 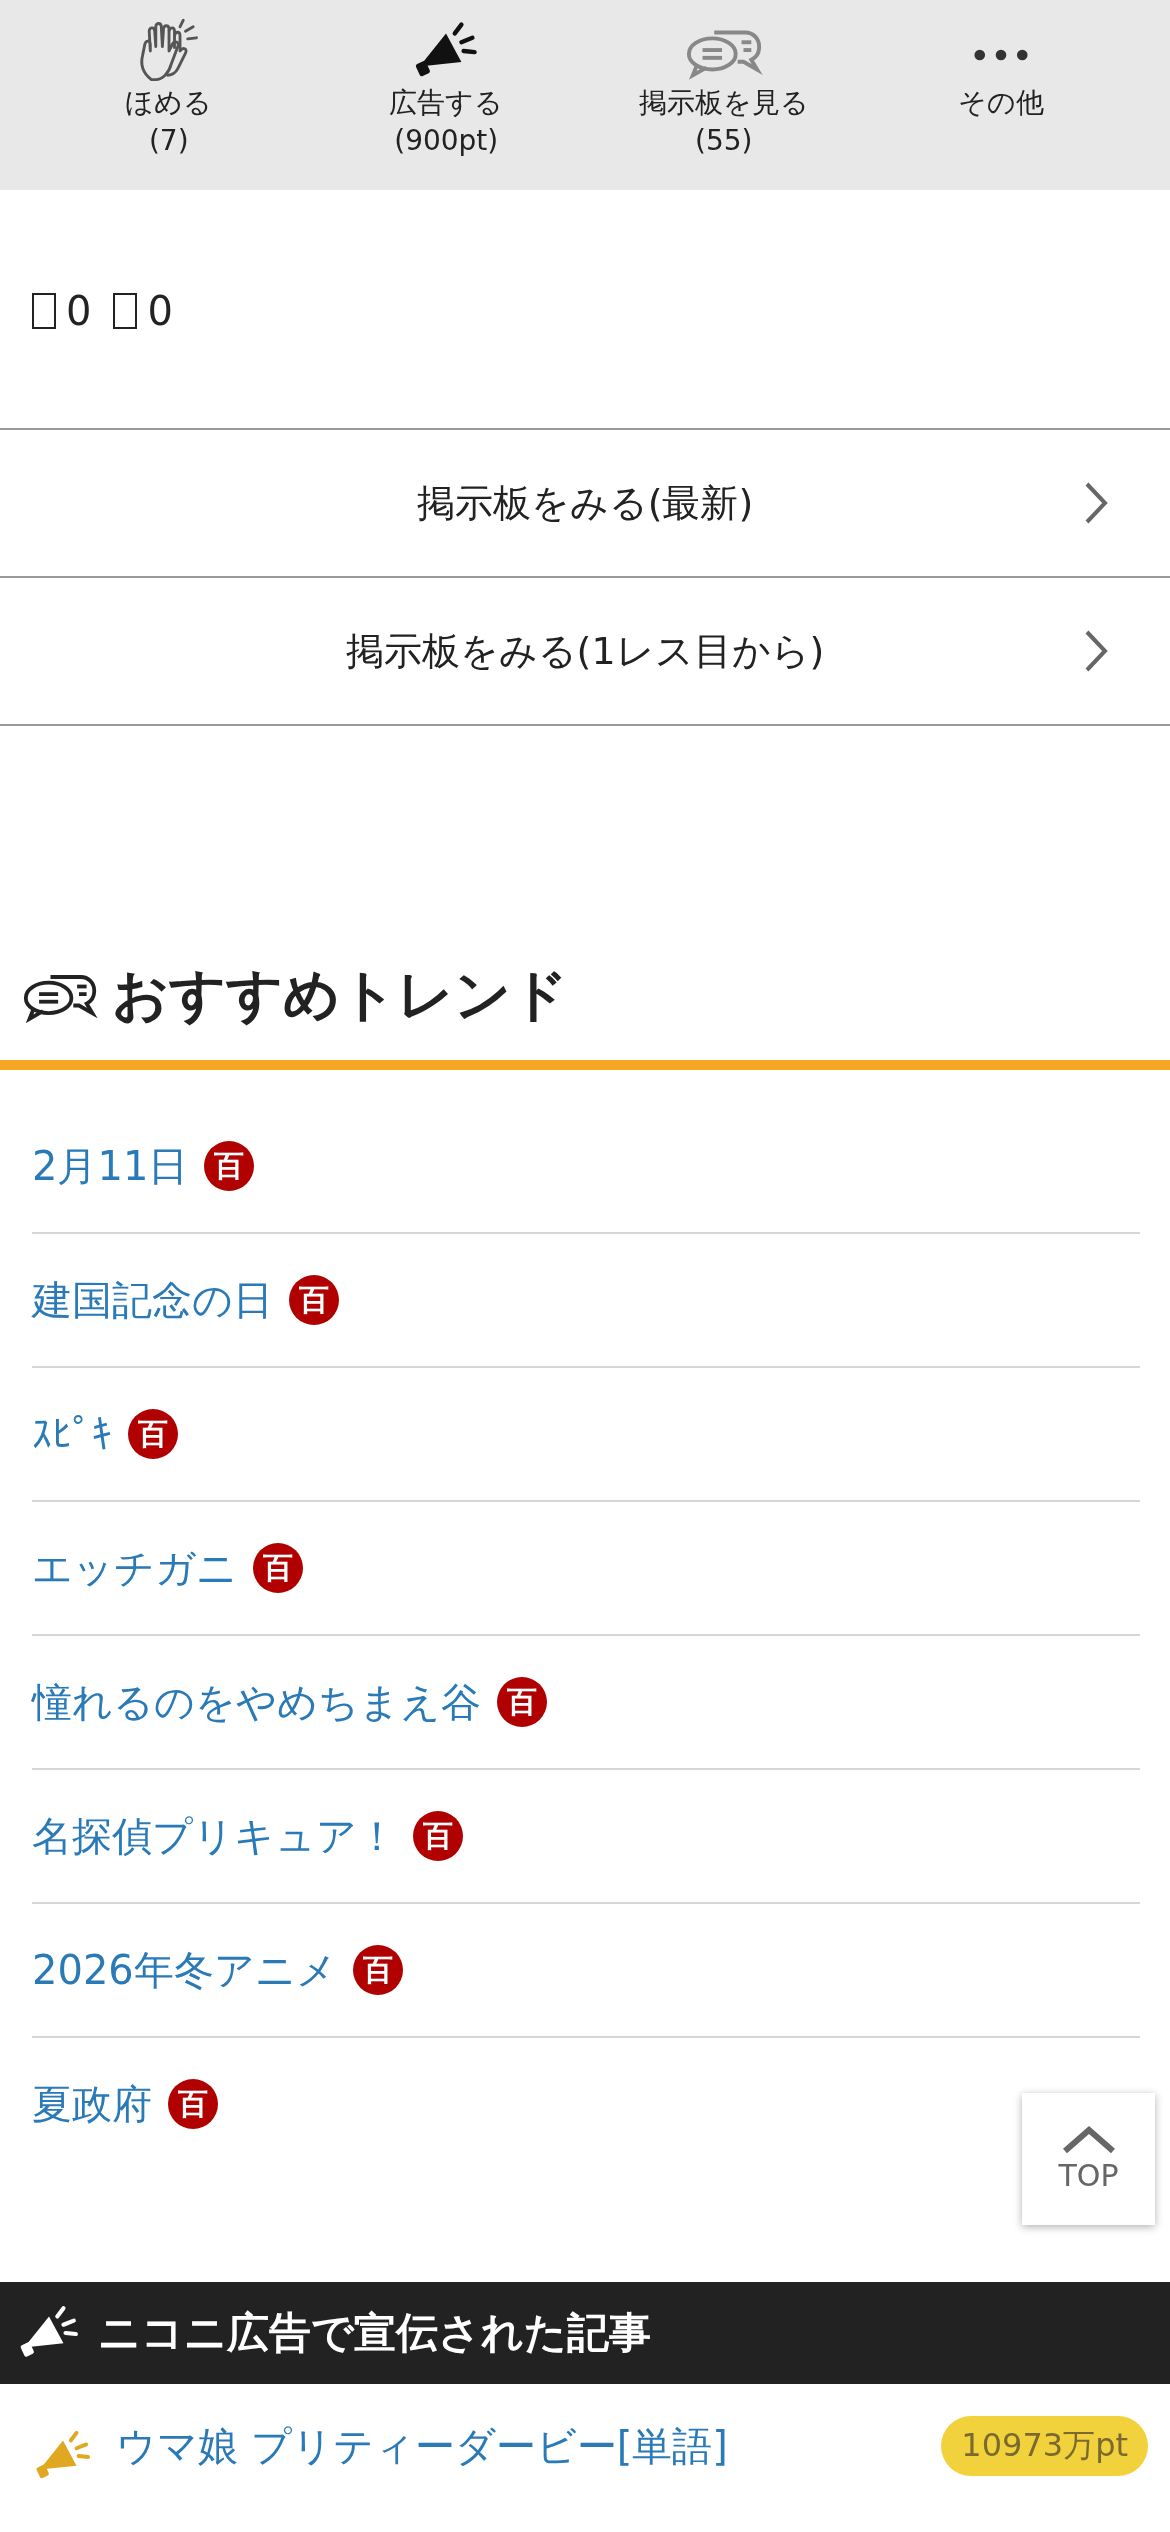 What do you see at coordinates (340, 995) in the screenshot?
I see `section-title: おすすめトレンド` at bounding box center [340, 995].